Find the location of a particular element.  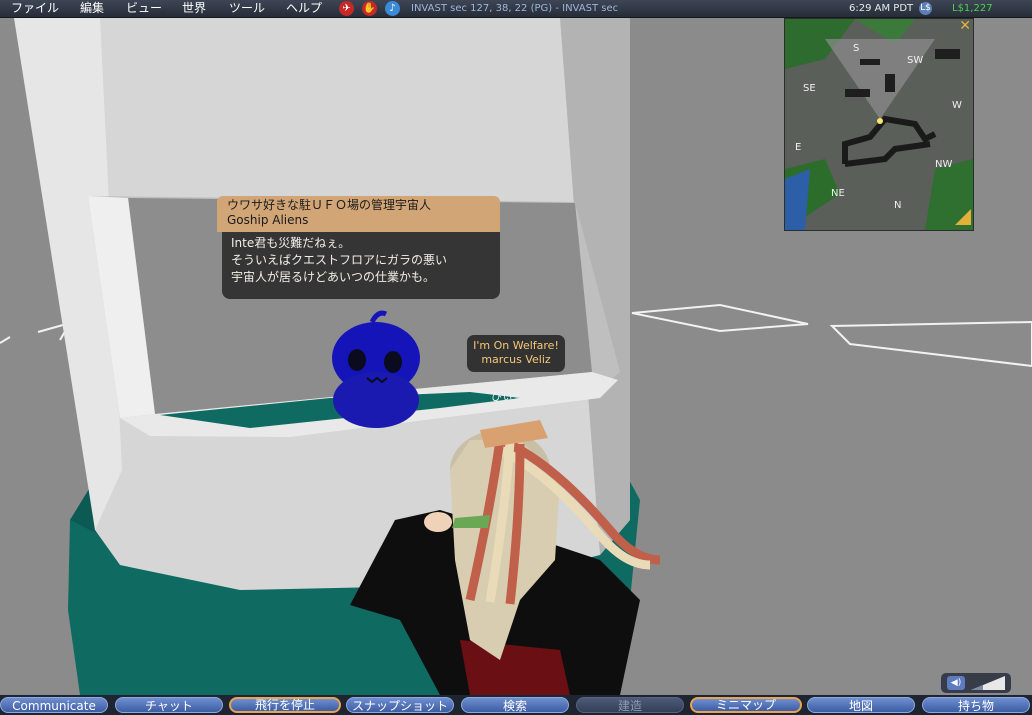

minimap-button: ミニマップ is located at coordinates (746, 705).